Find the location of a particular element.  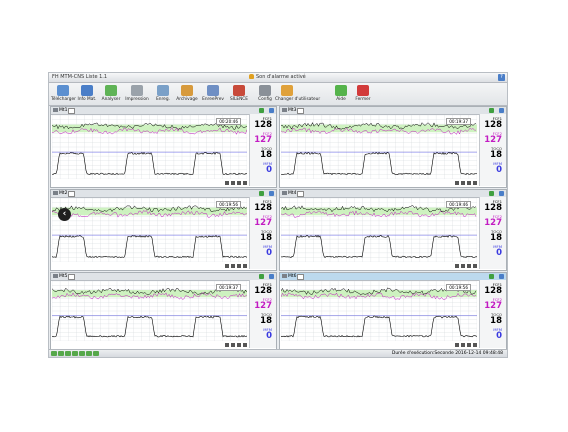

record-button: EnreePrev is located at coordinates (213, 94).